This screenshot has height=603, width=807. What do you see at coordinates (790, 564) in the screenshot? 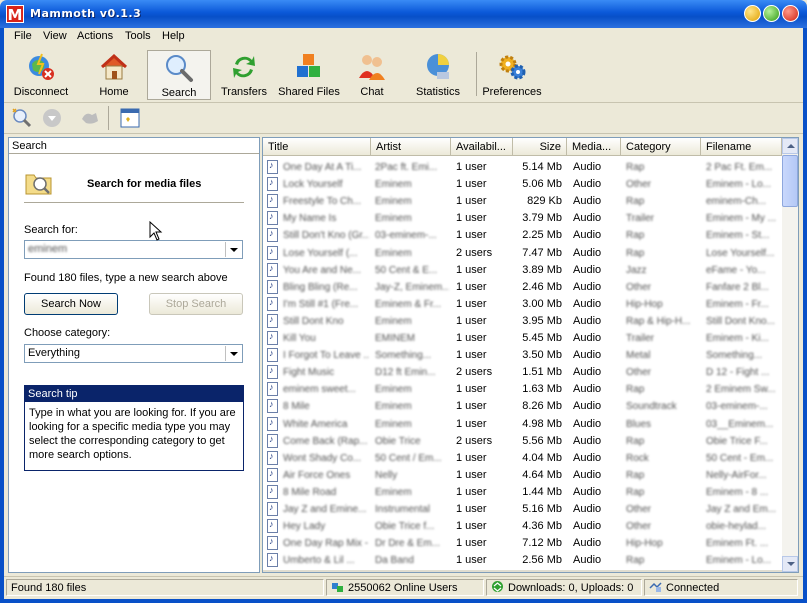
I see `scroll-down-button` at bounding box center [790, 564].